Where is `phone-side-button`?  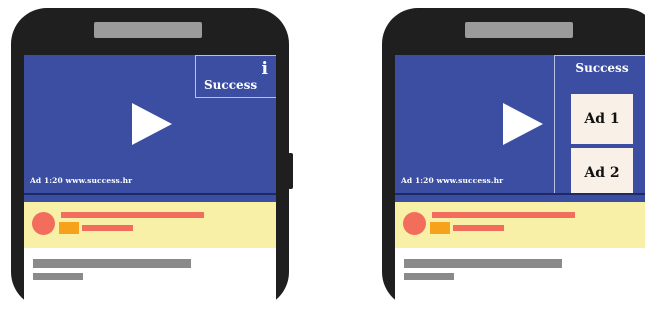
phone-side-button is located at coordinates (290, 171).